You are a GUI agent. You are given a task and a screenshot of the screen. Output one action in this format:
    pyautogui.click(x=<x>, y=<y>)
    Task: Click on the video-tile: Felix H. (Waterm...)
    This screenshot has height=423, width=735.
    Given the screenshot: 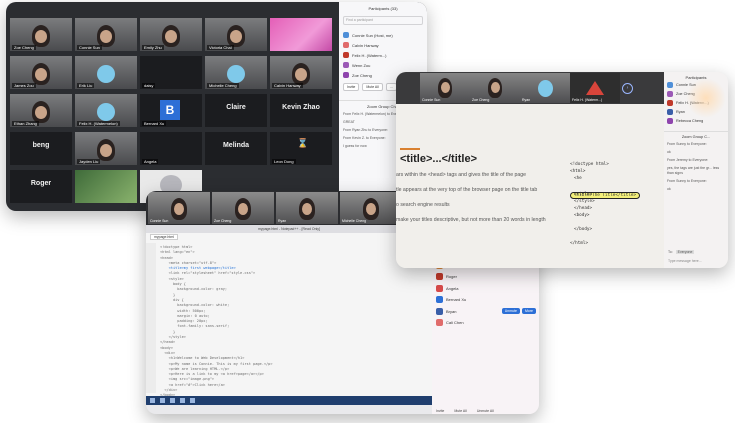 What is the action you would take?
    pyautogui.click(x=595, y=88)
    